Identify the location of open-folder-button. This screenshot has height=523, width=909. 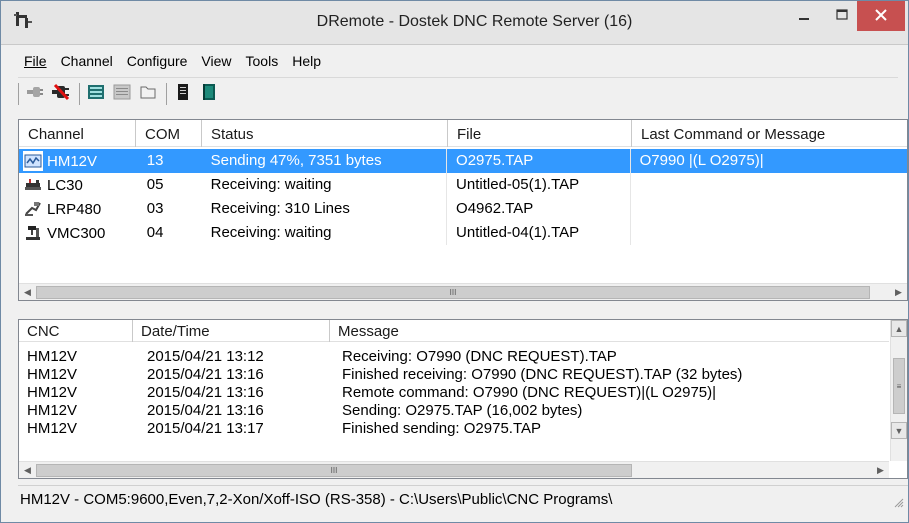
(148, 94).